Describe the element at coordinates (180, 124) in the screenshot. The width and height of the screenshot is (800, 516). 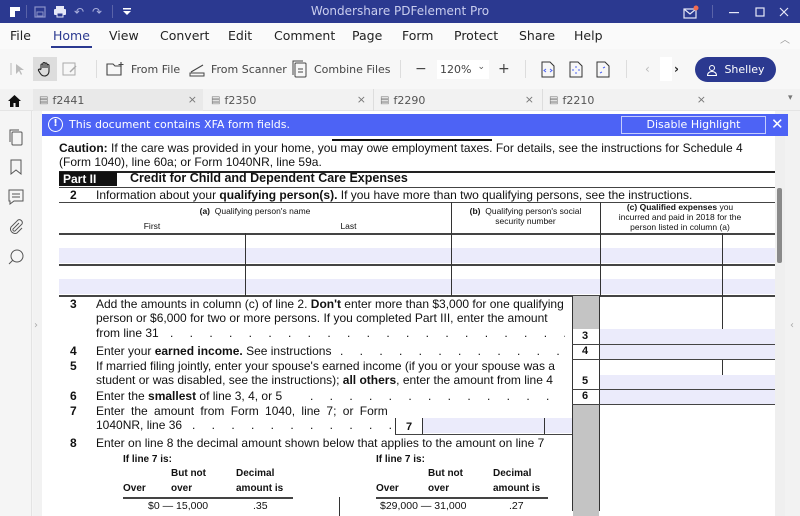
I see `banner-message: This document contains XFA form fields.` at that location.